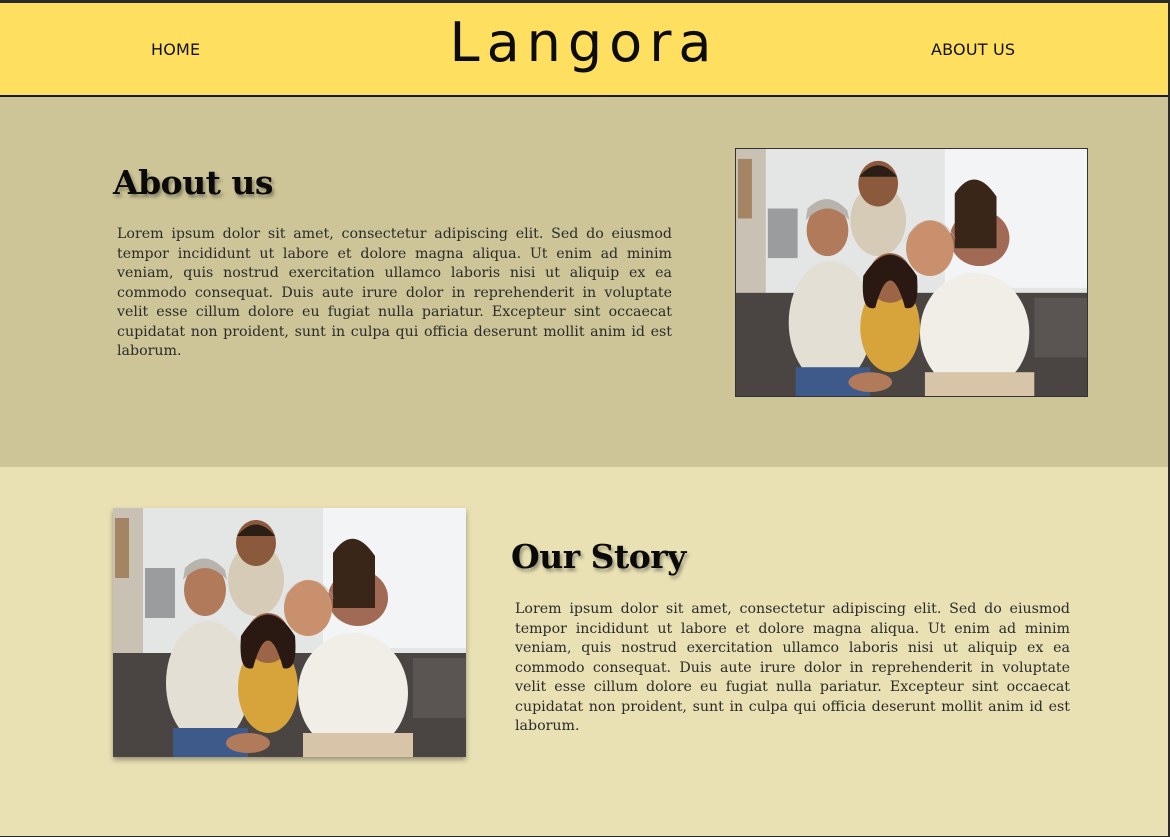  I want to click on nav-about-us-link: ABOUT US, so click(973, 49).